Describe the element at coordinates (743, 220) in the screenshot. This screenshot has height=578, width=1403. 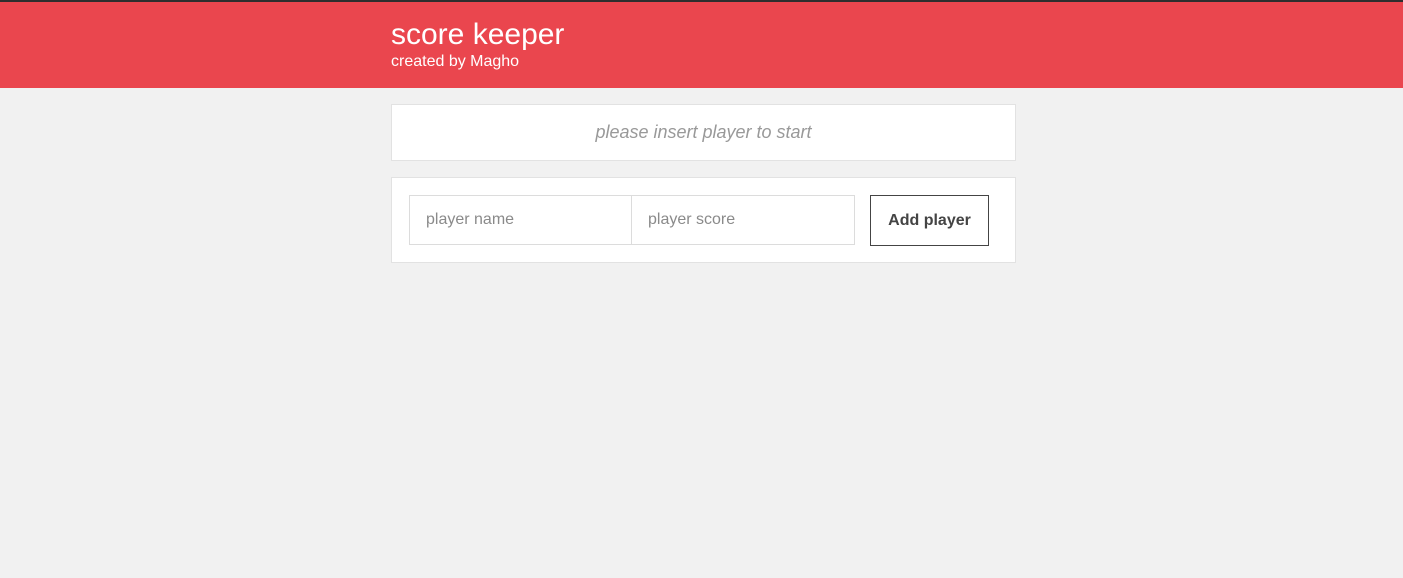
I see `player-score-input` at that location.